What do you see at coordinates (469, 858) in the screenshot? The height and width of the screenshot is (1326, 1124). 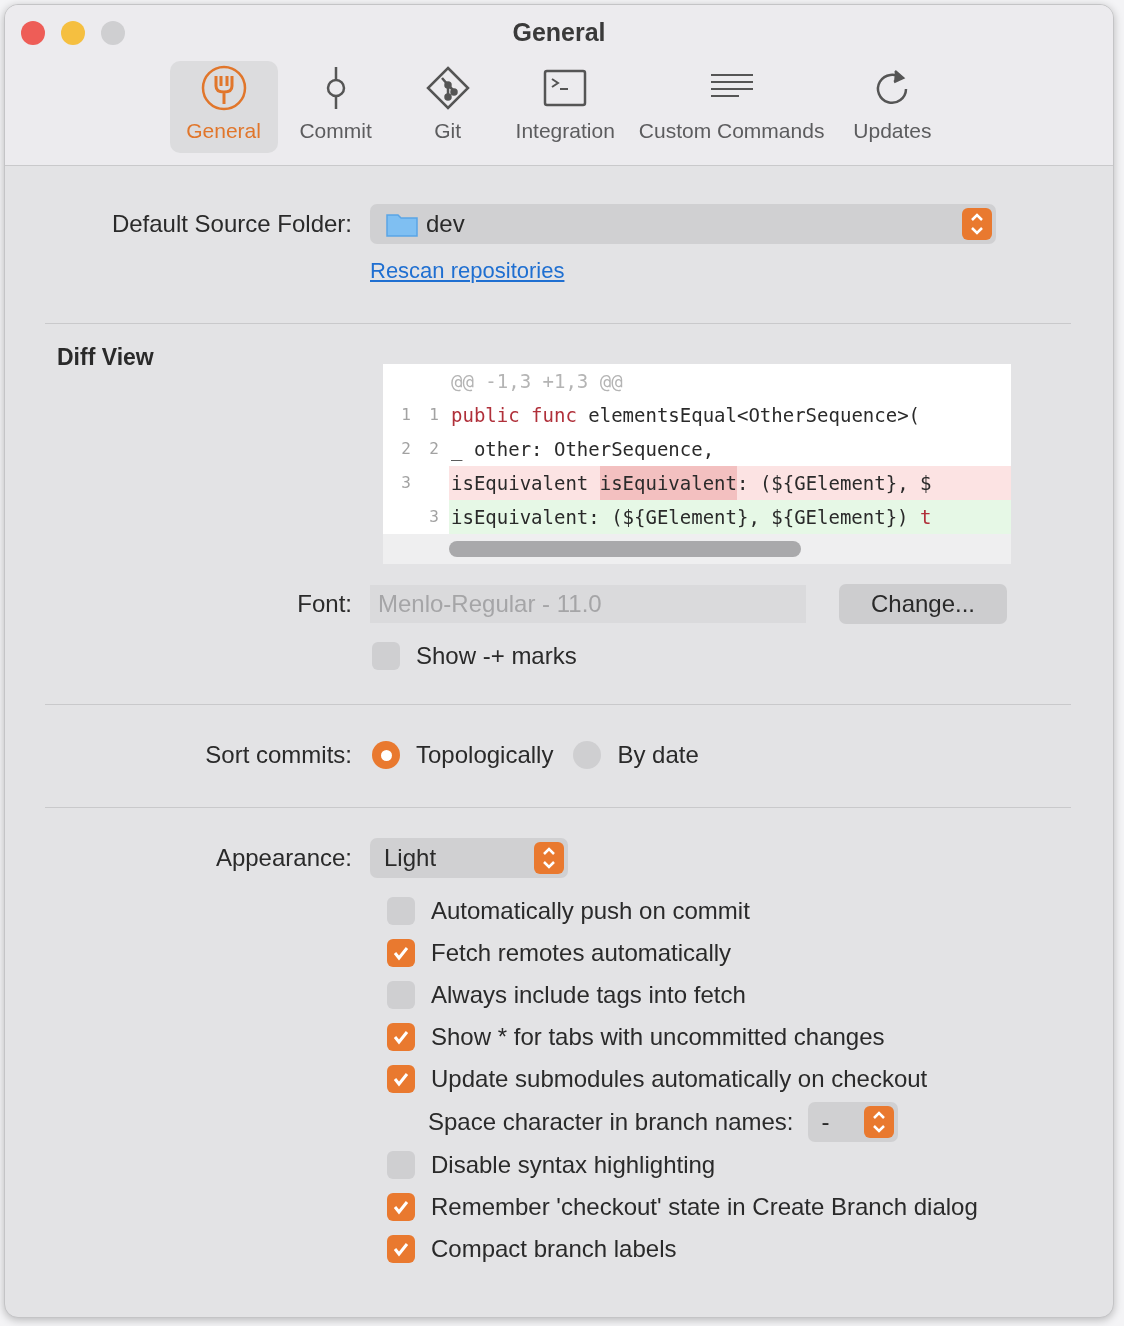 I see `appearance-popup: Light` at bounding box center [469, 858].